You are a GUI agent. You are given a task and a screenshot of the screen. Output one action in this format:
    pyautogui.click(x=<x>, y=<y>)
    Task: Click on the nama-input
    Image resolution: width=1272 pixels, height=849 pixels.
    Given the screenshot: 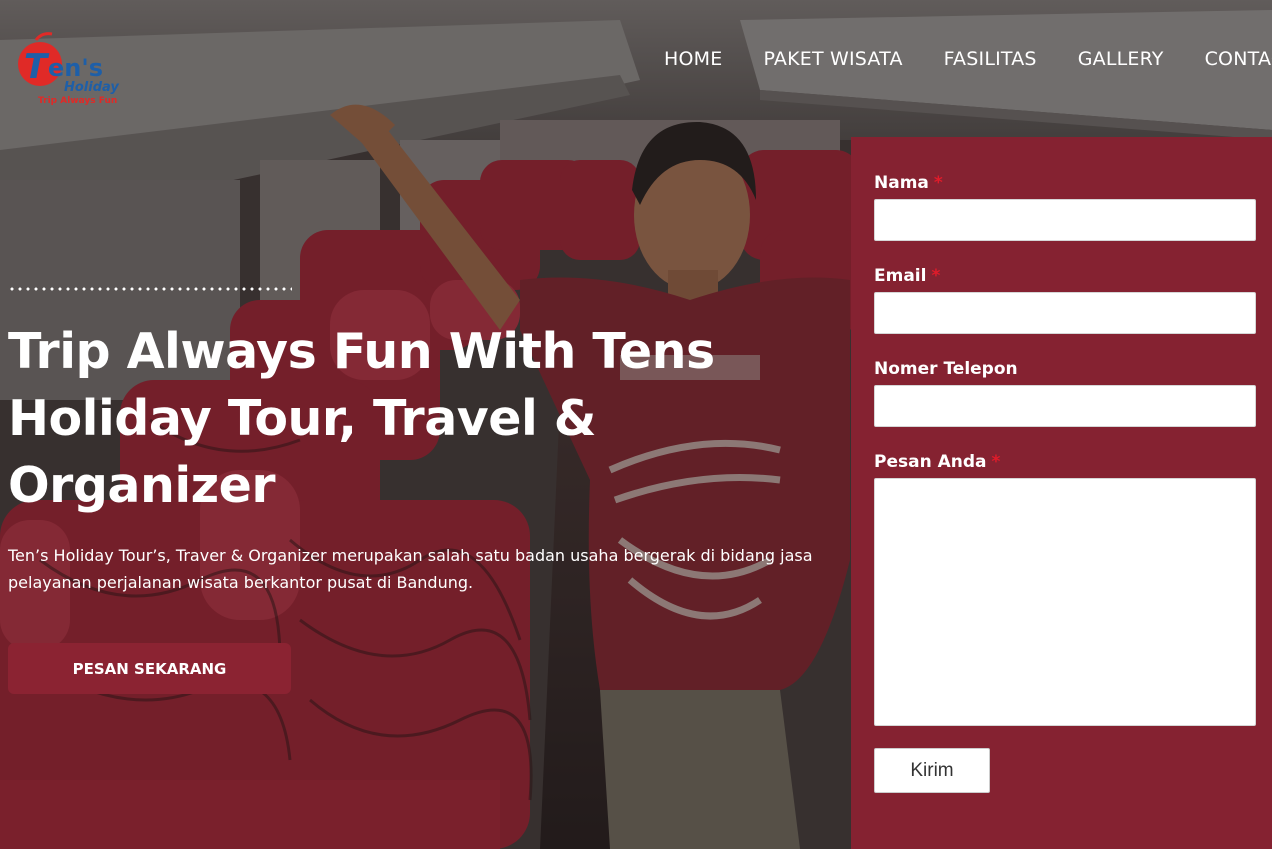 What is the action you would take?
    pyautogui.click(x=1065, y=220)
    